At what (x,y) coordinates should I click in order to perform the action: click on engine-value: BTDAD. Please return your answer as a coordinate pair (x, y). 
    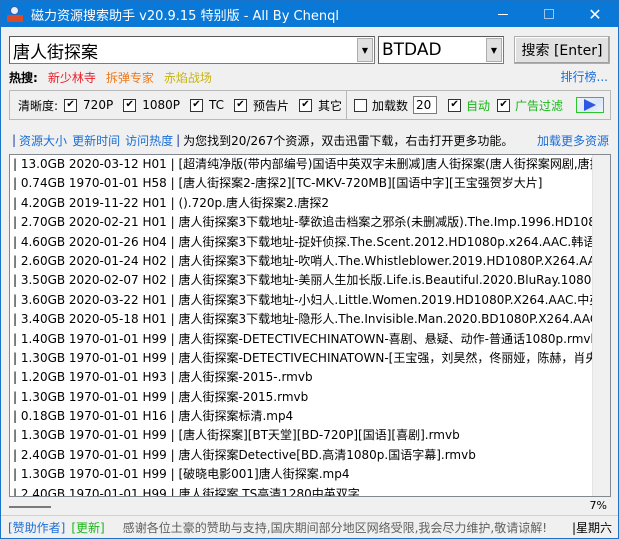
    Looking at the image, I should click on (412, 50).